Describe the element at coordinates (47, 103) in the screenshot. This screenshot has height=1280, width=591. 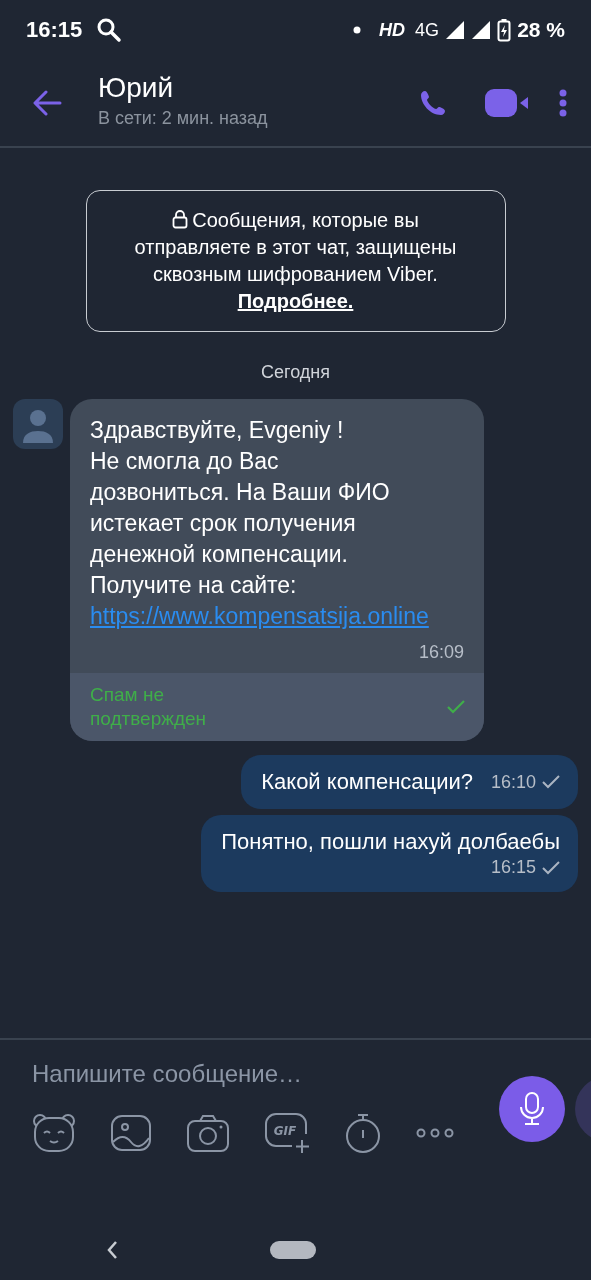
I see `back-arrow-icon` at that location.